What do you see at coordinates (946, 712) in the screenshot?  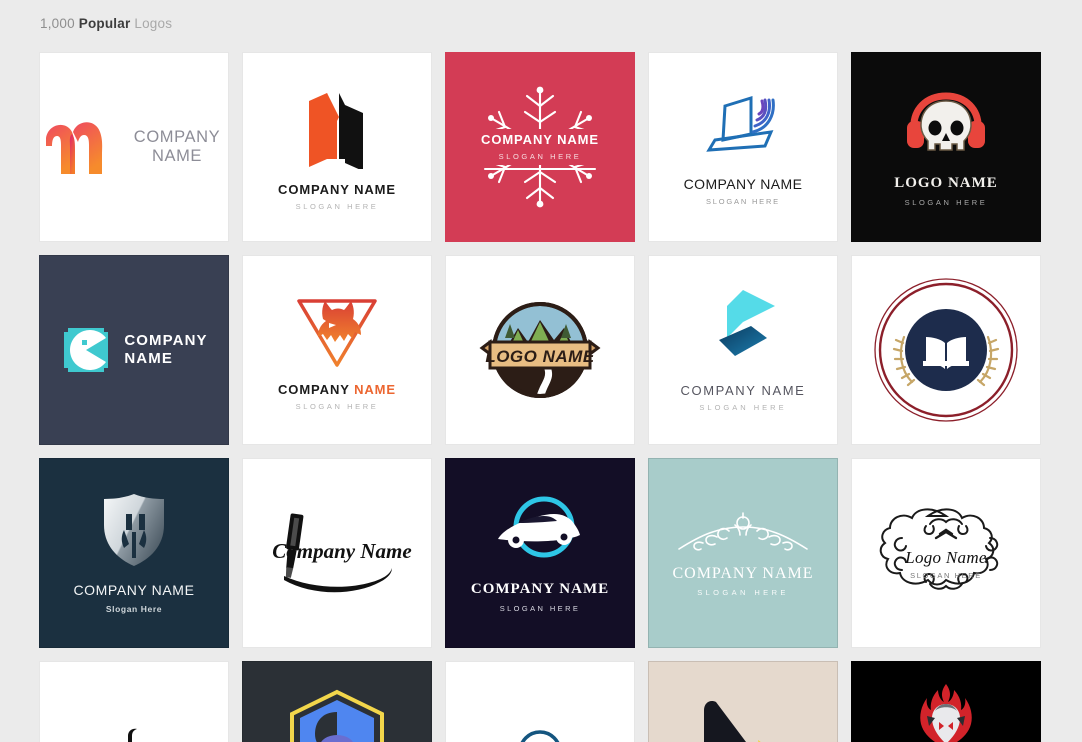 I see `flame-mascot-icon` at bounding box center [946, 712].